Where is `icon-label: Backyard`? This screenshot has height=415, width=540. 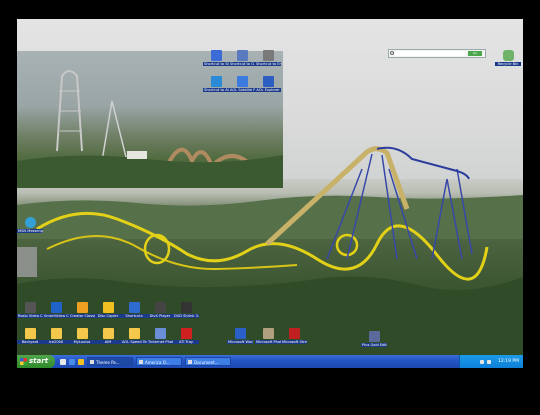
icon-label: Backyard is located at coordinates (30, 342).